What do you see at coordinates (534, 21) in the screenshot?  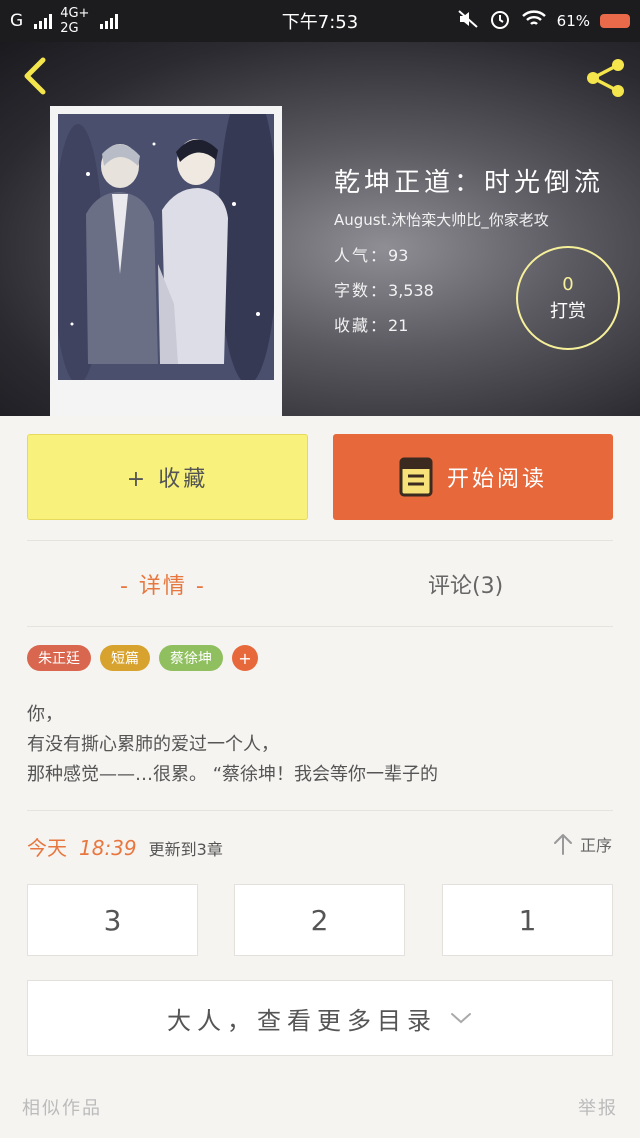 I see `wifi-icon` at bounding box center [534, 21].